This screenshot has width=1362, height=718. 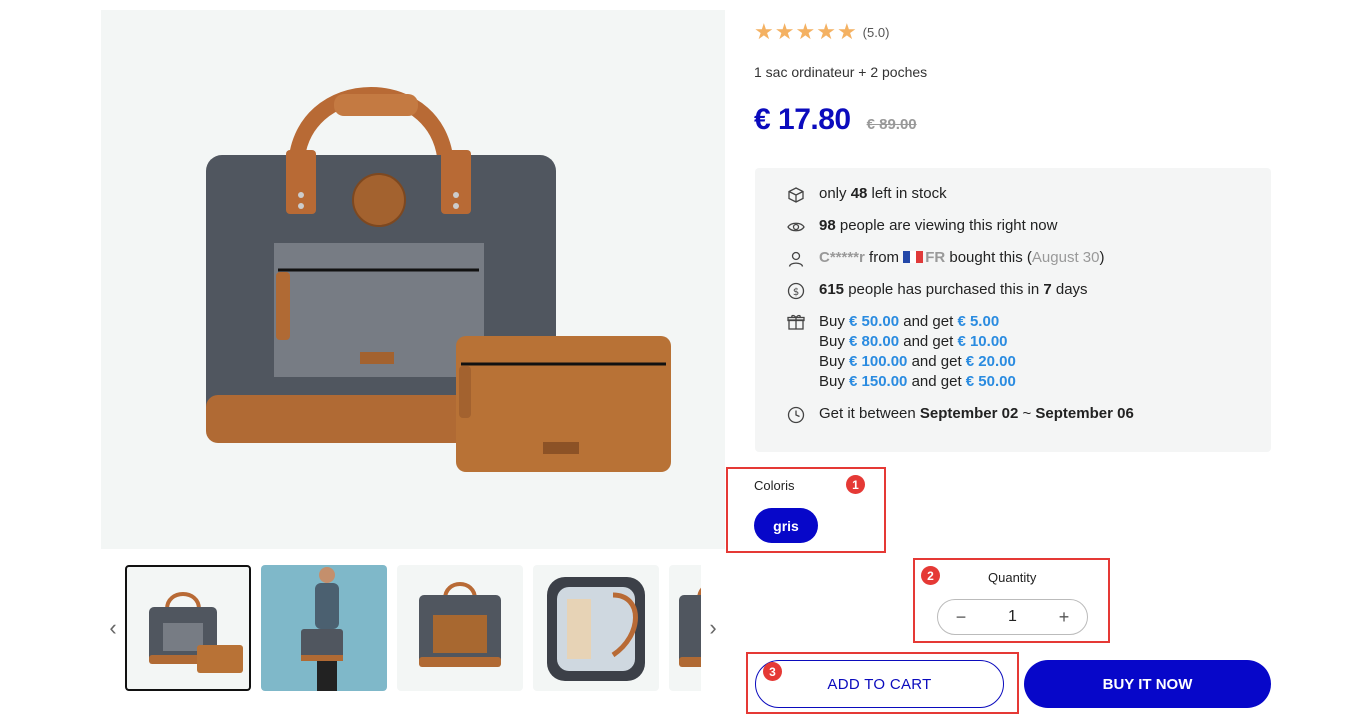 What do you see at coordinates (827, 225) in the screenshot?
I see `viewers-count: 98` at bounding box center [827, 225].